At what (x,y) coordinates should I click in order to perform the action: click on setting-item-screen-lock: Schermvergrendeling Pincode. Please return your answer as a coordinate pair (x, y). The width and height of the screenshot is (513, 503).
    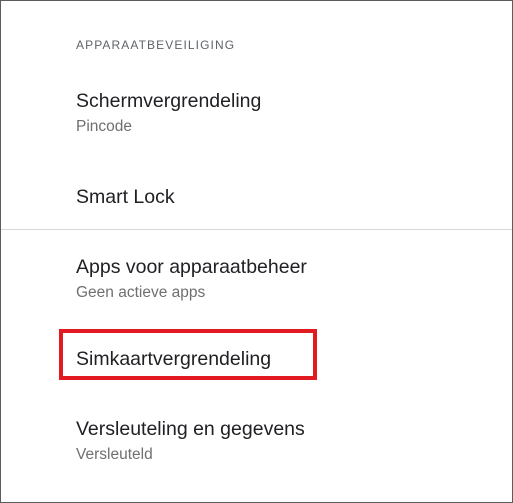
    Looking at the image, I should click on (168, 113).